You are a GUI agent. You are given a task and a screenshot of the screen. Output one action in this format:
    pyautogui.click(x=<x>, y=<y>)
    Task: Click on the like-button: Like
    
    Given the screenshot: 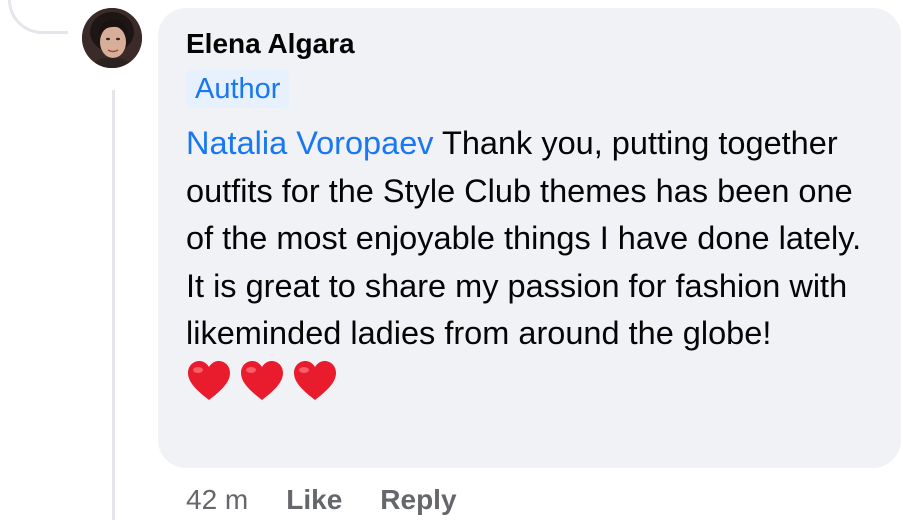 What is the action you would take?
    pyautogui.click(x=314, y=500)
    